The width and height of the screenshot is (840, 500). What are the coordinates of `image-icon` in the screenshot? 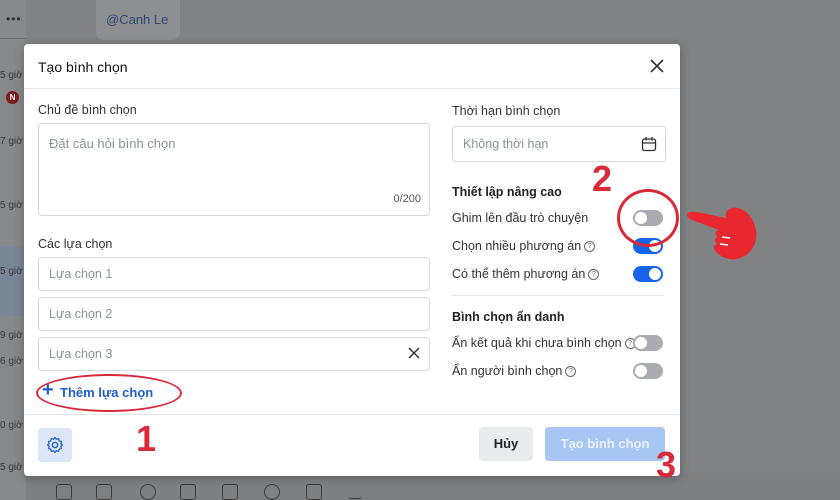 It's located at (104, 492).